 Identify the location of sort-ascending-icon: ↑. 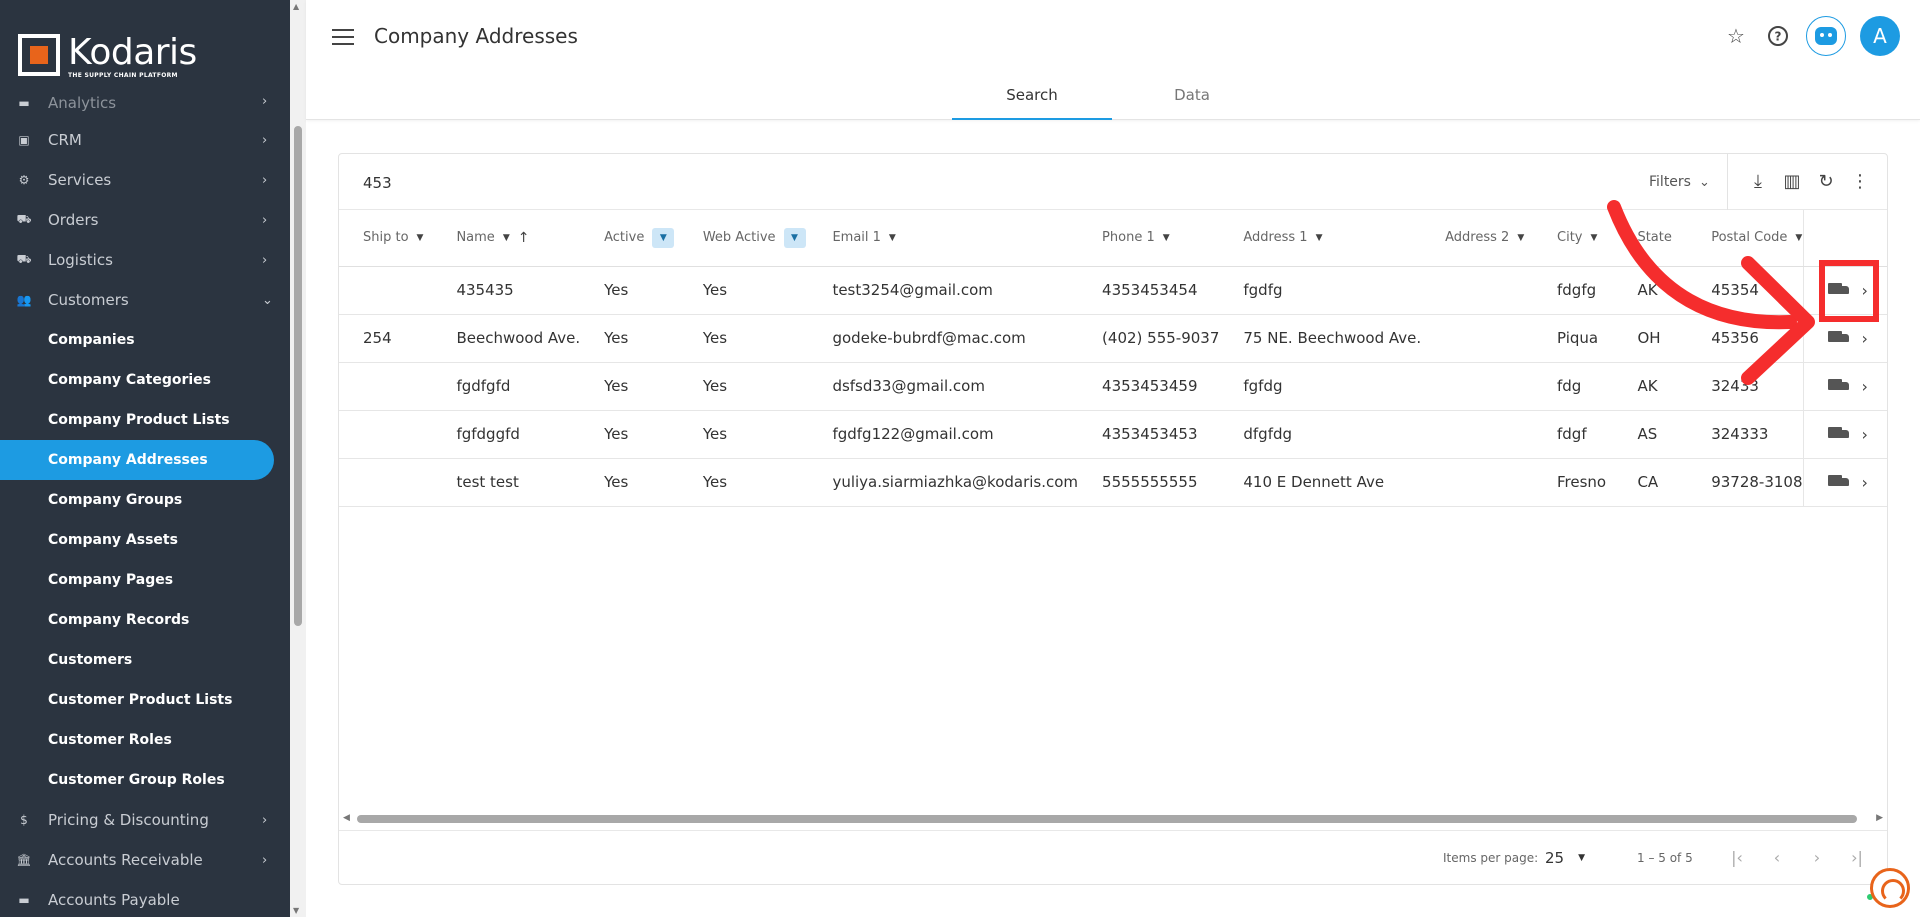
(524, 238).